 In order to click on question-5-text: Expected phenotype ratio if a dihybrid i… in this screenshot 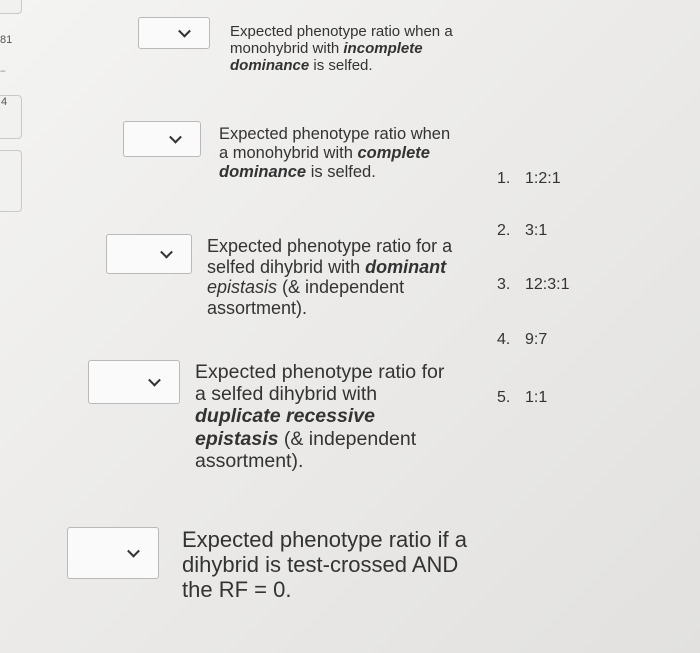, I will do `click(324, 565)`.